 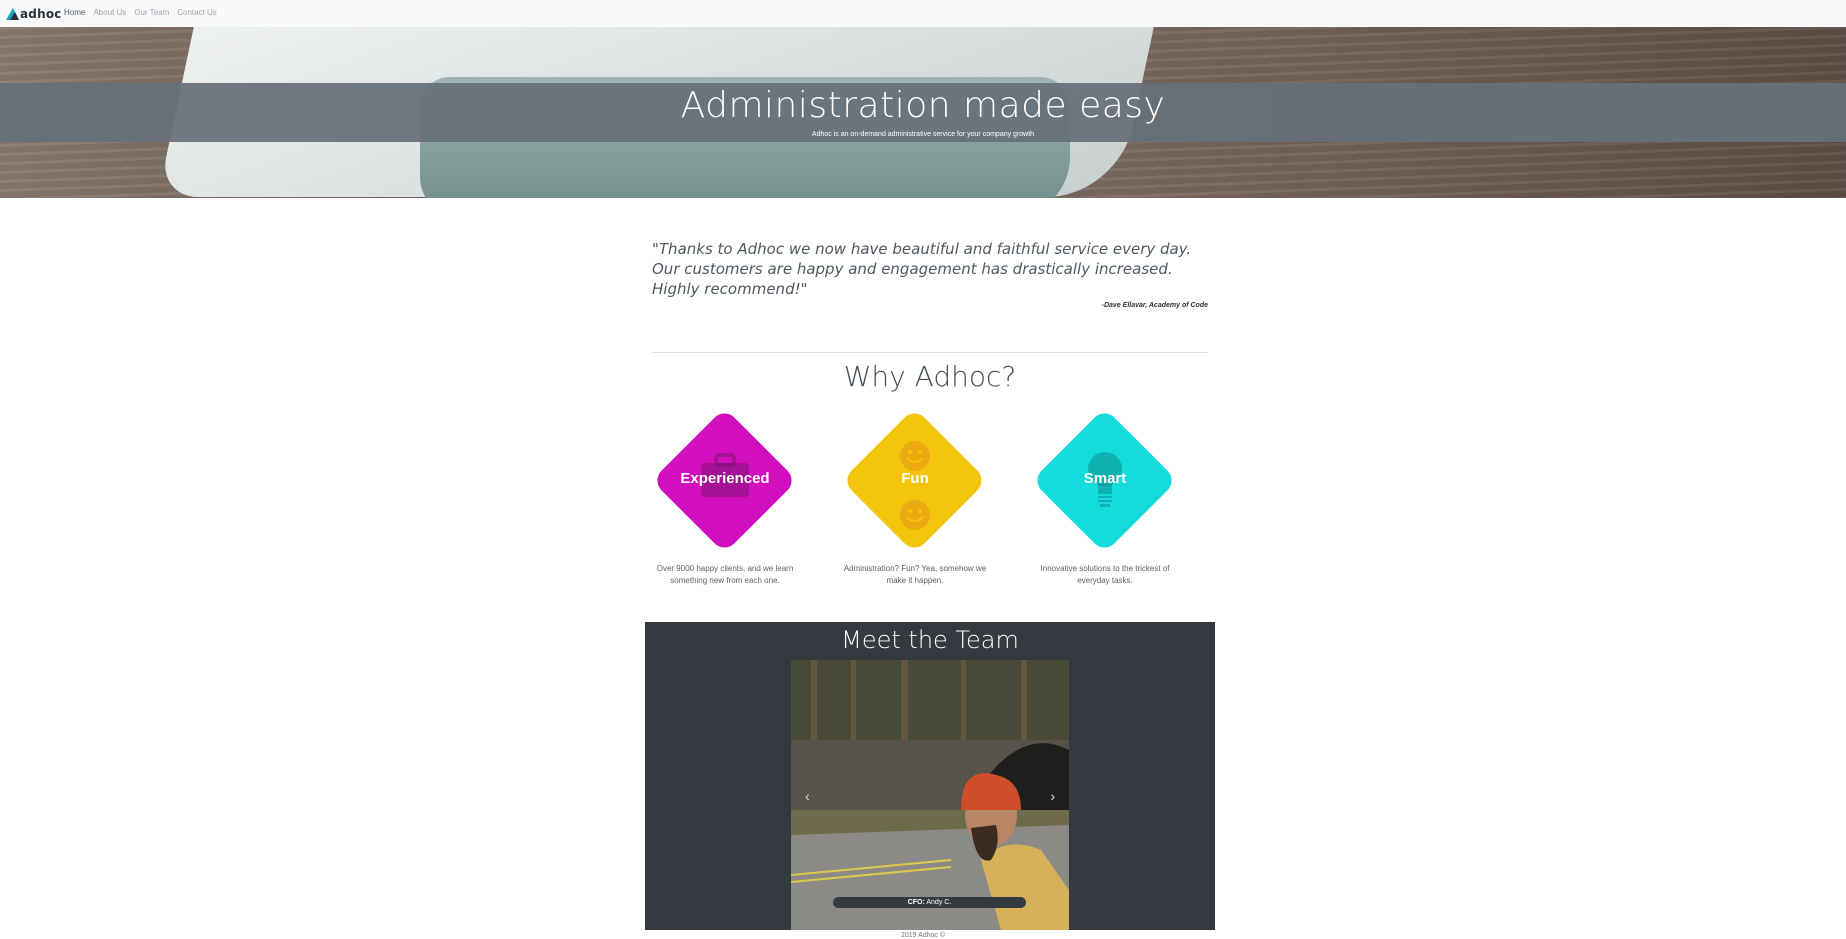 What do you see at coordinates (109, 12) in the screenshot?
I see `nav-link-about-us: About Us` at bounding box center [109, 12].